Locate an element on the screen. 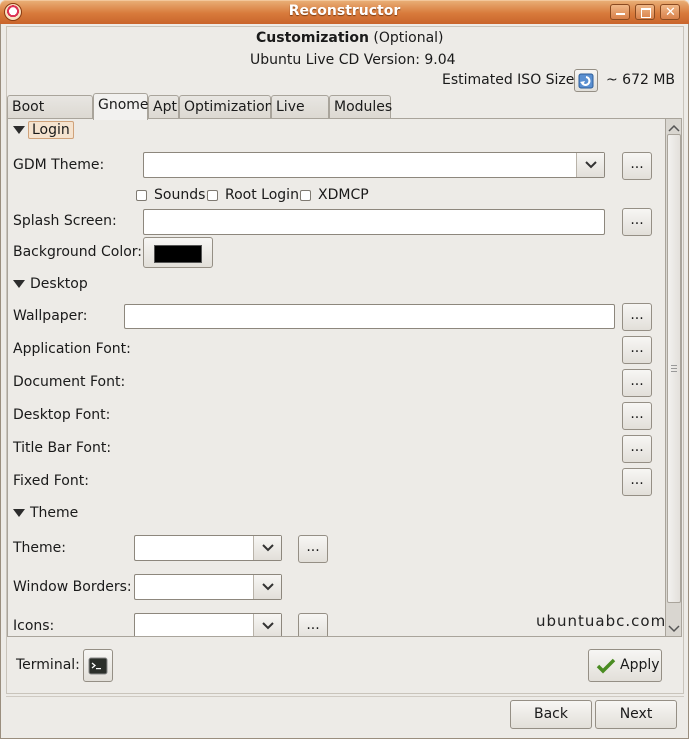 The height and width of the screenshot is (739, 689). window-title: Reconstructor is located at coordinates (344, 11).